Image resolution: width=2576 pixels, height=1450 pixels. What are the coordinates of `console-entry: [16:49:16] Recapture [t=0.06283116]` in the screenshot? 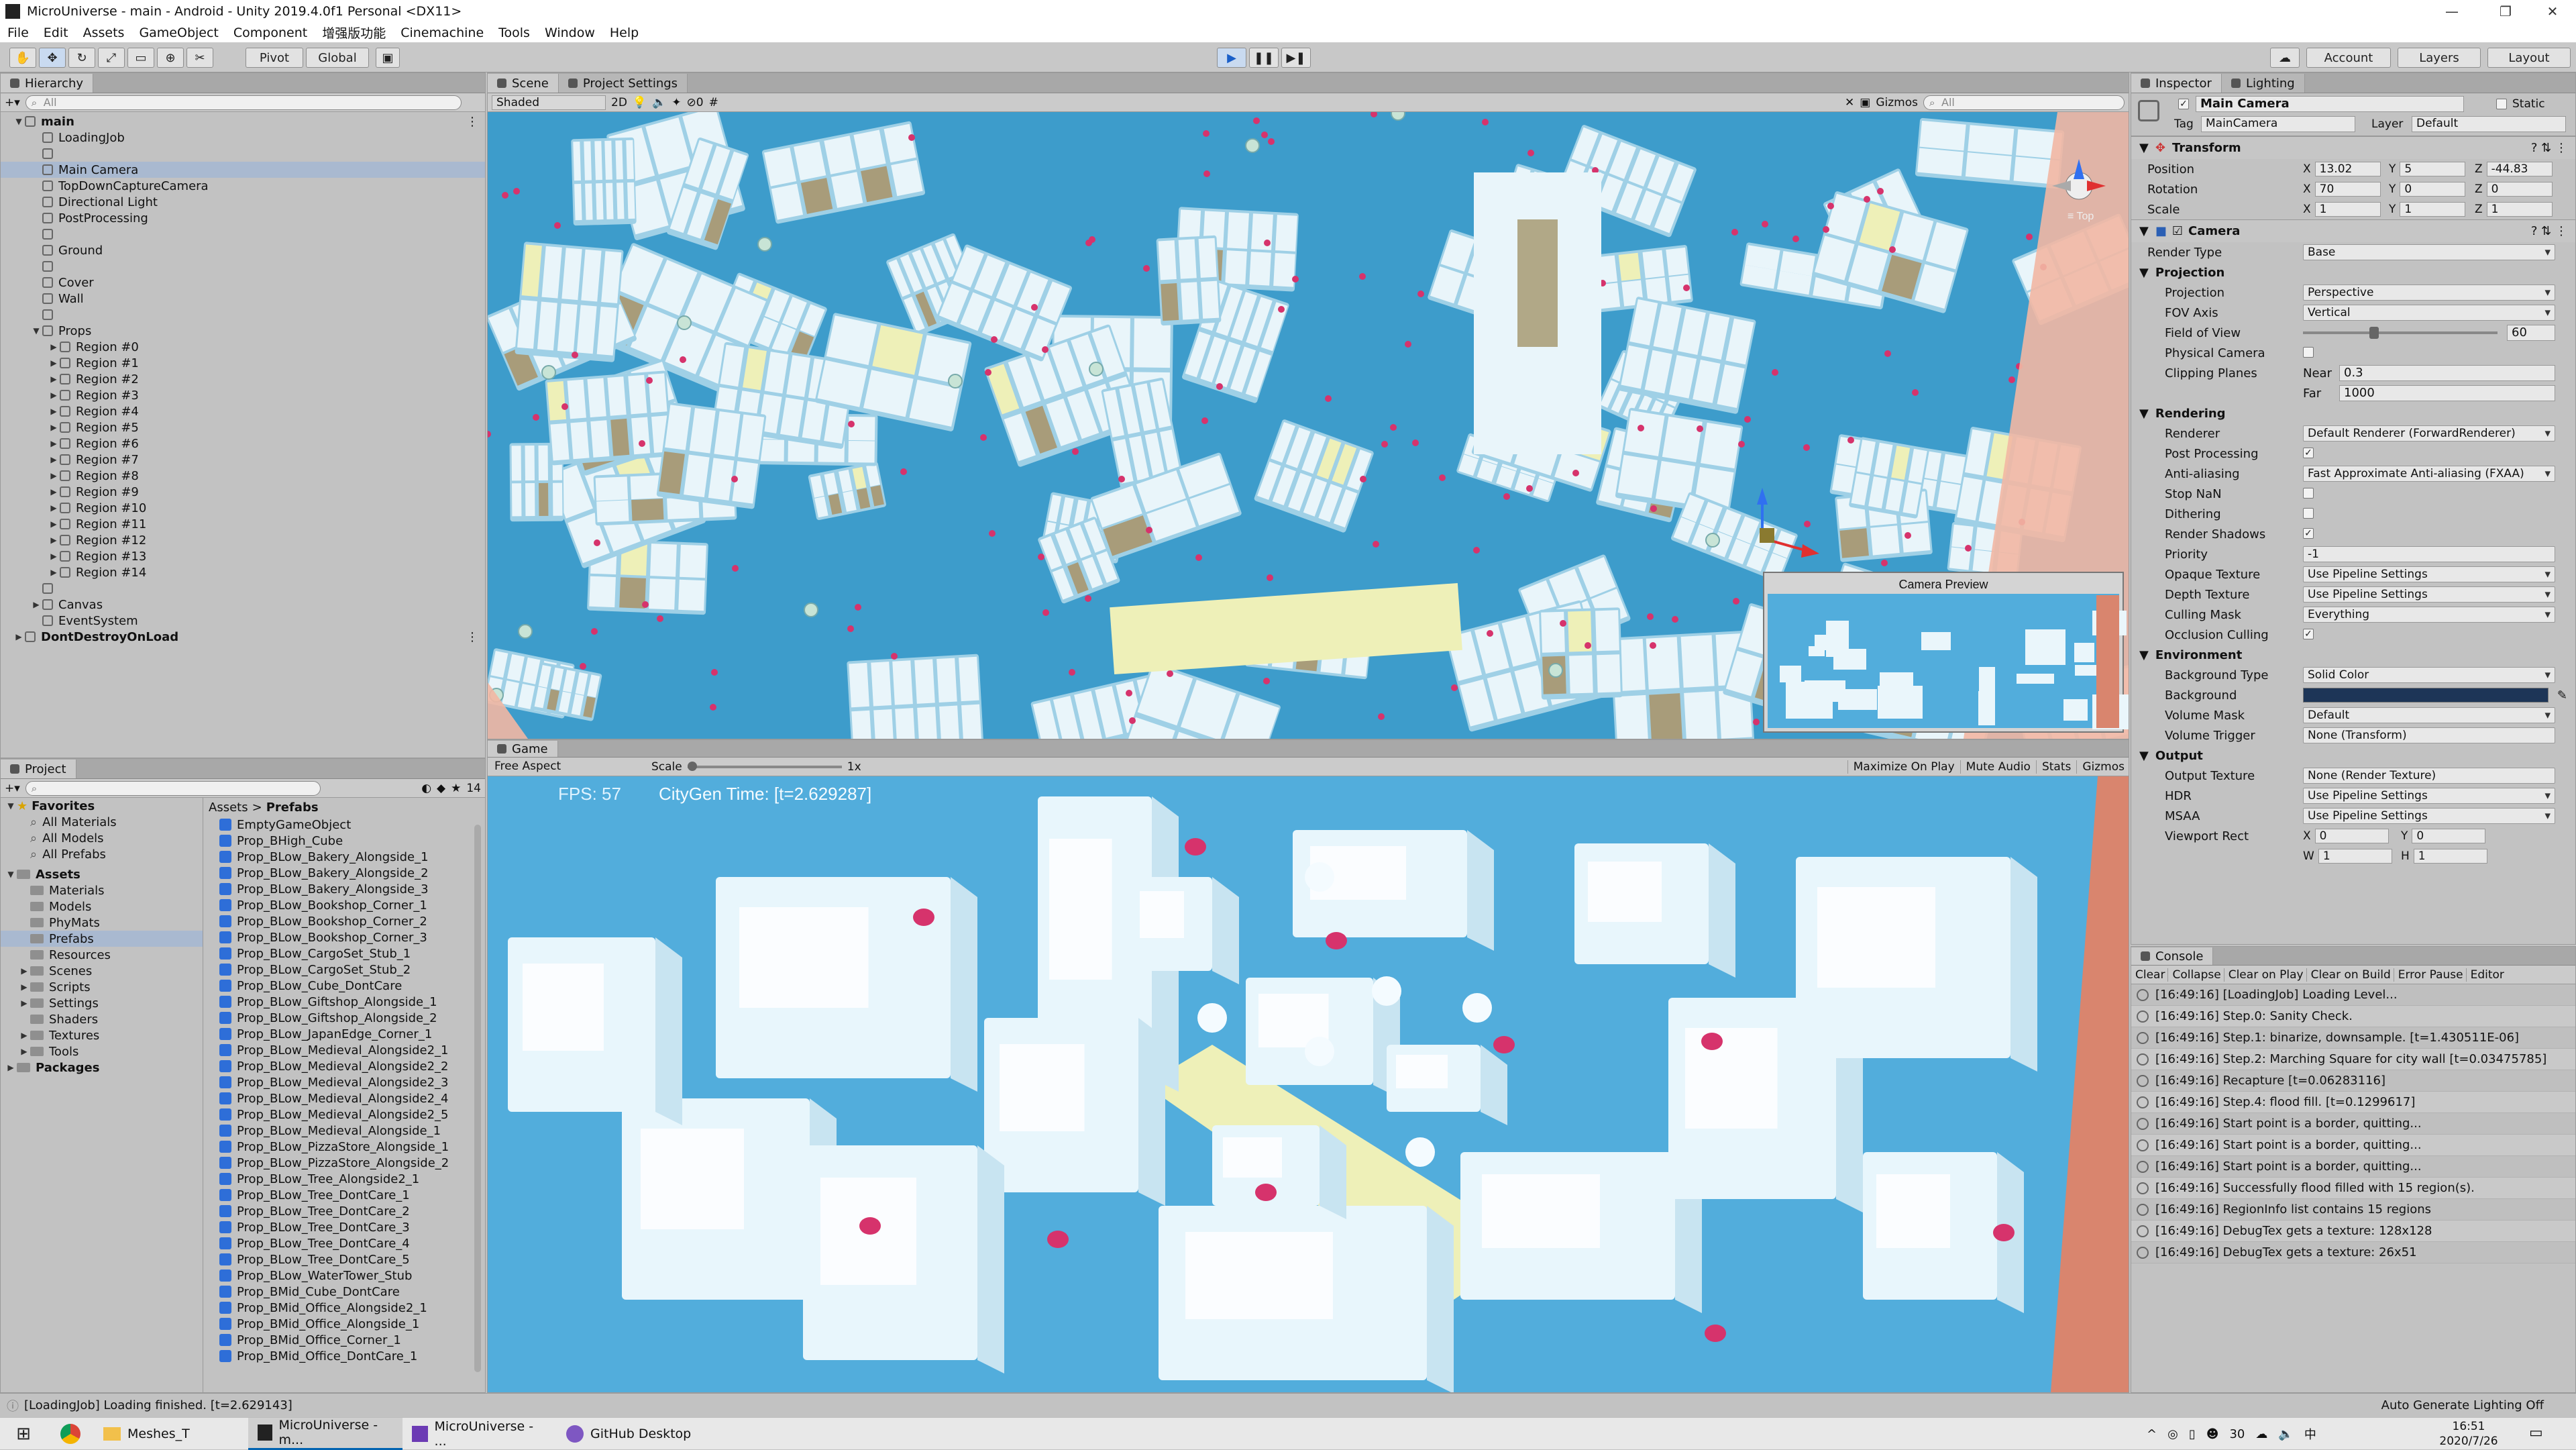 It's located at (2353, 1081).